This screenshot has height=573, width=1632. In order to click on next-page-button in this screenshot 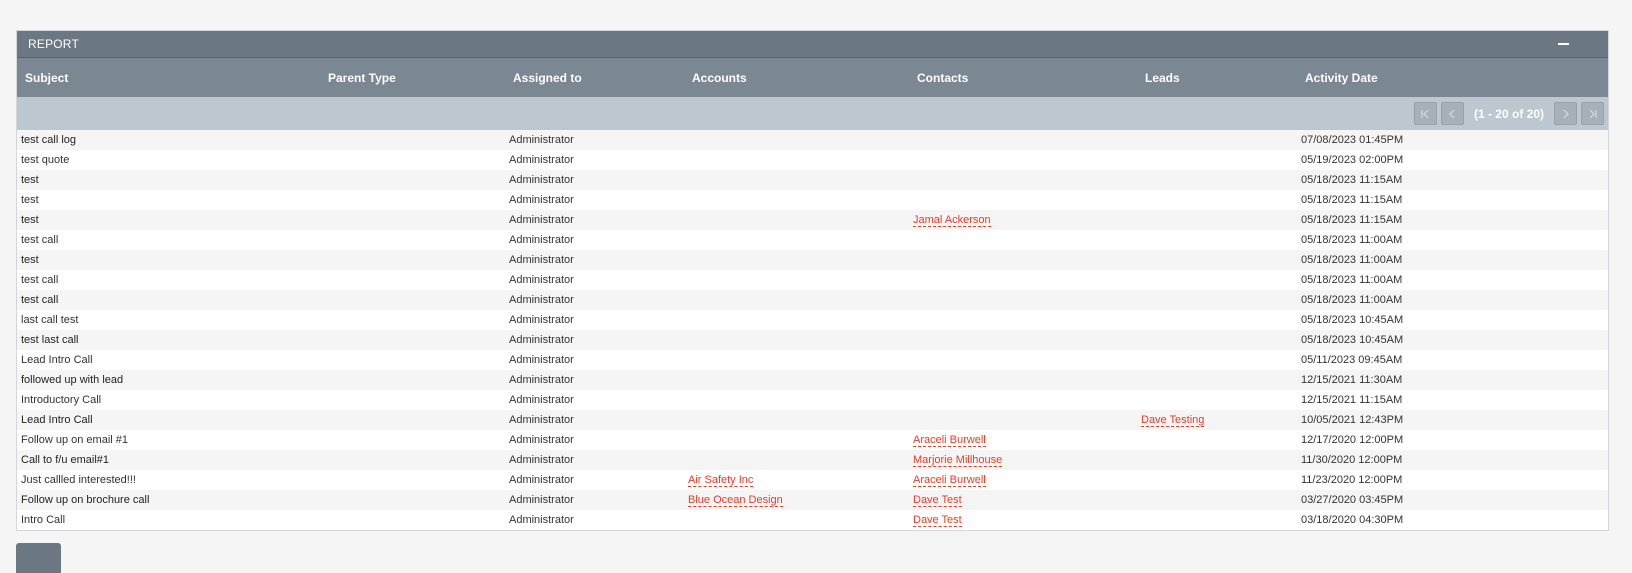, I will do `click(1565, 113)`.